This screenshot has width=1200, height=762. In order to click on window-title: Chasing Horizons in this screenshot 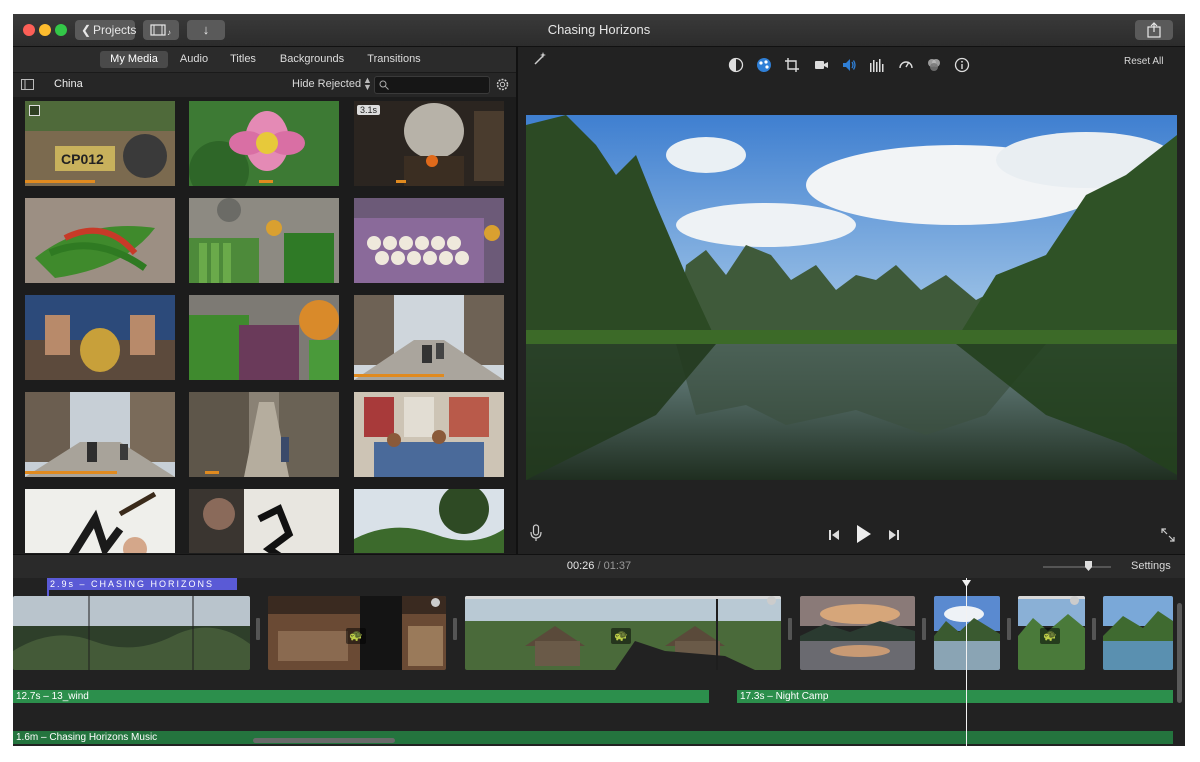, I will do `click(599, 29)`.